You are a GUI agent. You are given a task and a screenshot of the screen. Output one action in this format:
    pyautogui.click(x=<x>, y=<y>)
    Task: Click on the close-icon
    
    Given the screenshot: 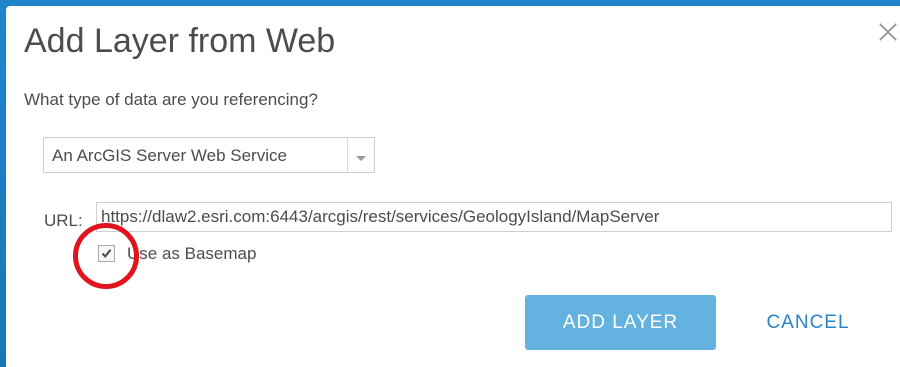 What is the action you would take?
    pyautogui.click(x=888, y=32)
    